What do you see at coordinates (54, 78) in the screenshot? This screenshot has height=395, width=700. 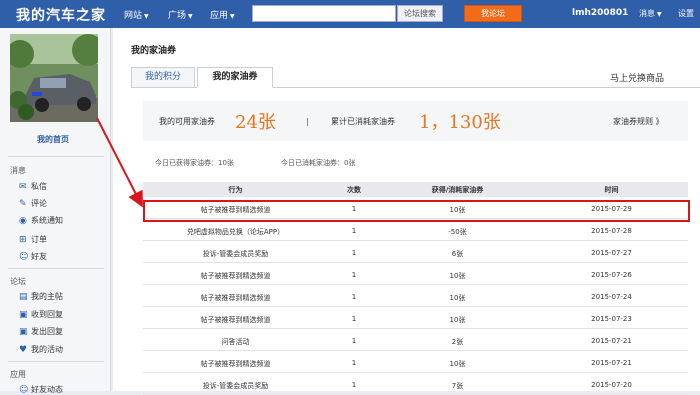 I see `avatar` at bounding box center [54, 78].